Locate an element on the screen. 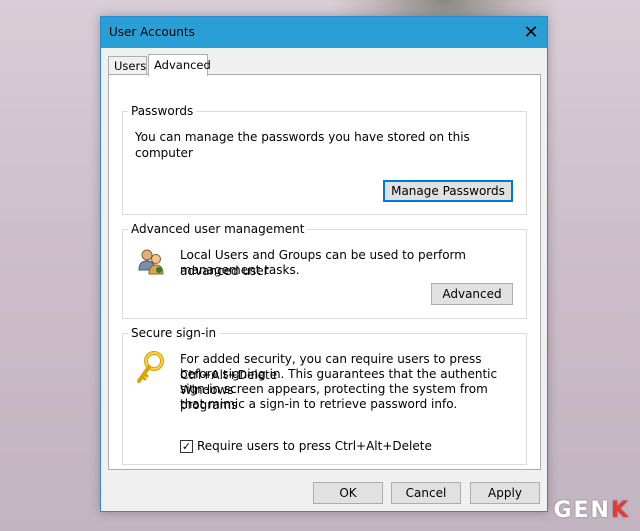 This screenshot has width=640, height=531. advanced-mgmt-legend: Advanced user management is located at coordinates (218, 229).